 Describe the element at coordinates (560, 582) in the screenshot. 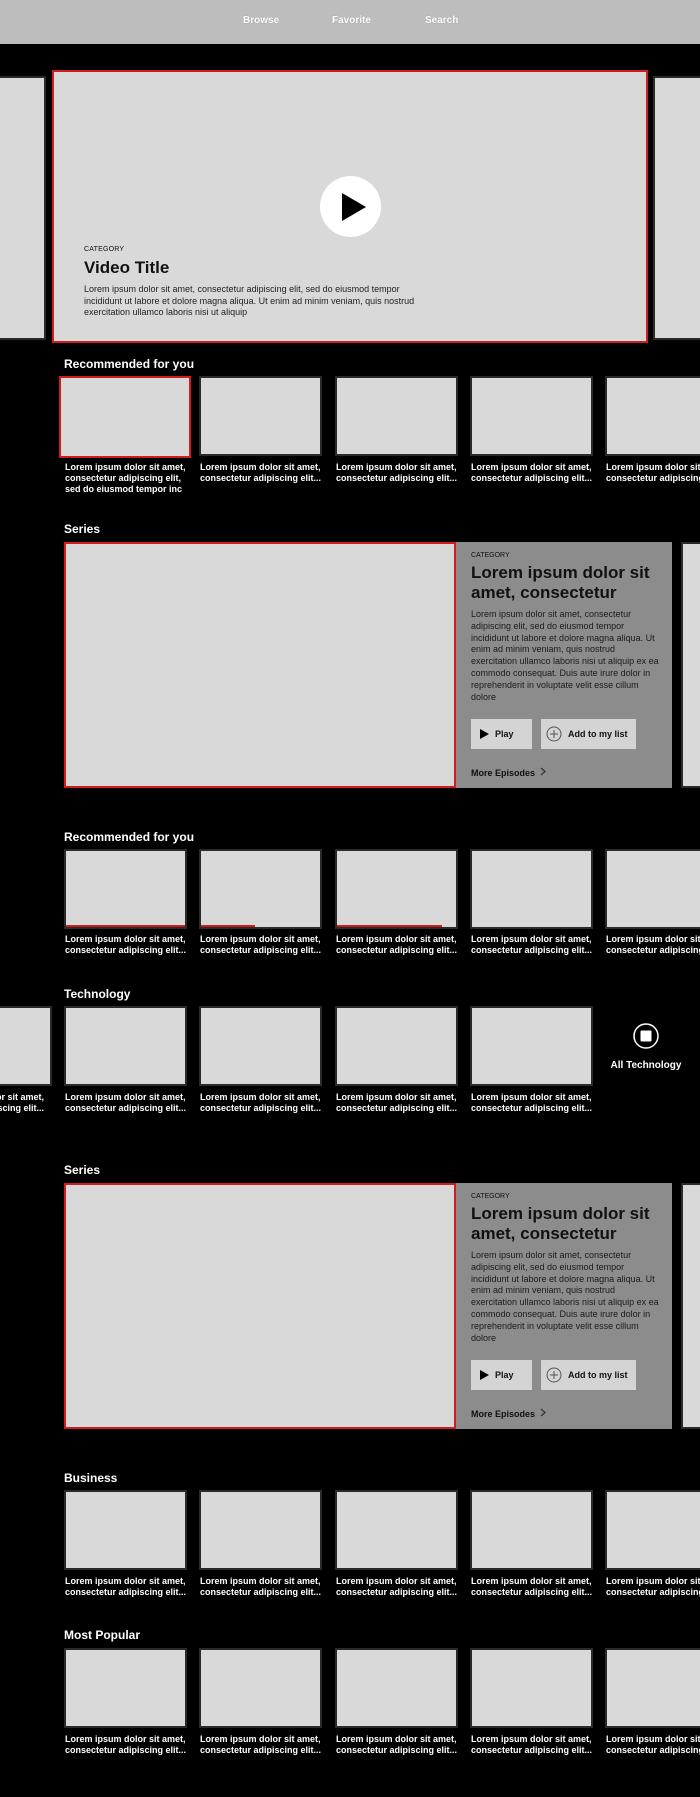

I see `series-title: Lorem ipsum dolor sit amet, consectetur` at that location.